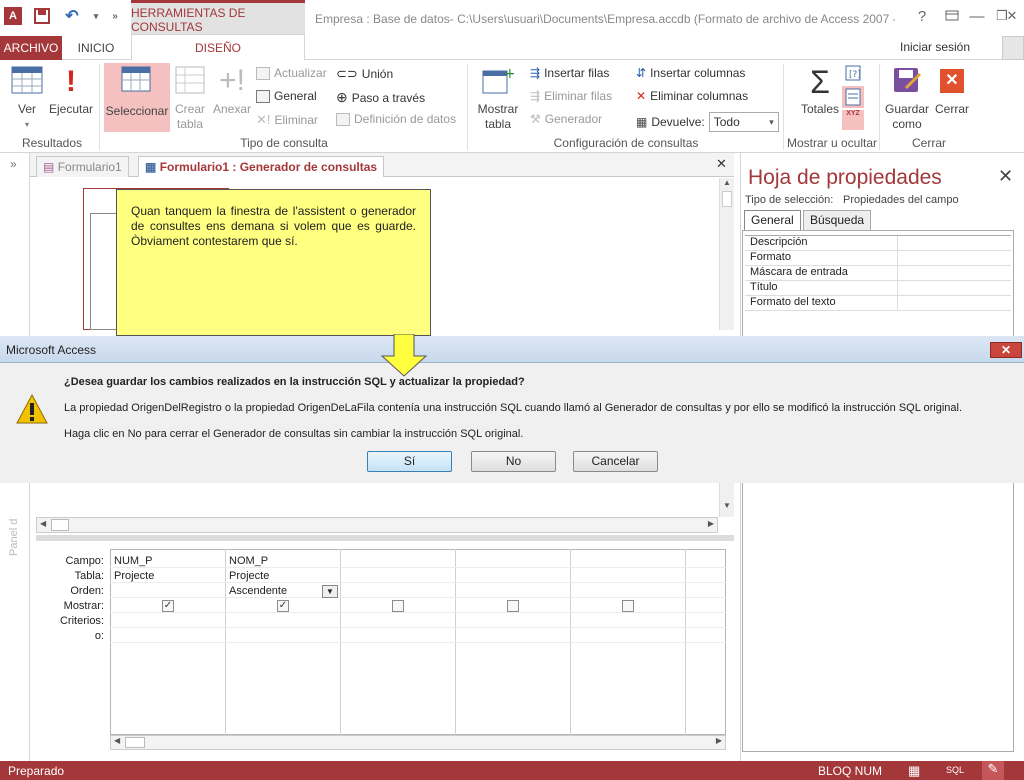 This screenshot has width=1024, height=780. Describe the element at coordinates (133, 561) in the screenshot. I see `campo-cell: NUM_P` at that location.